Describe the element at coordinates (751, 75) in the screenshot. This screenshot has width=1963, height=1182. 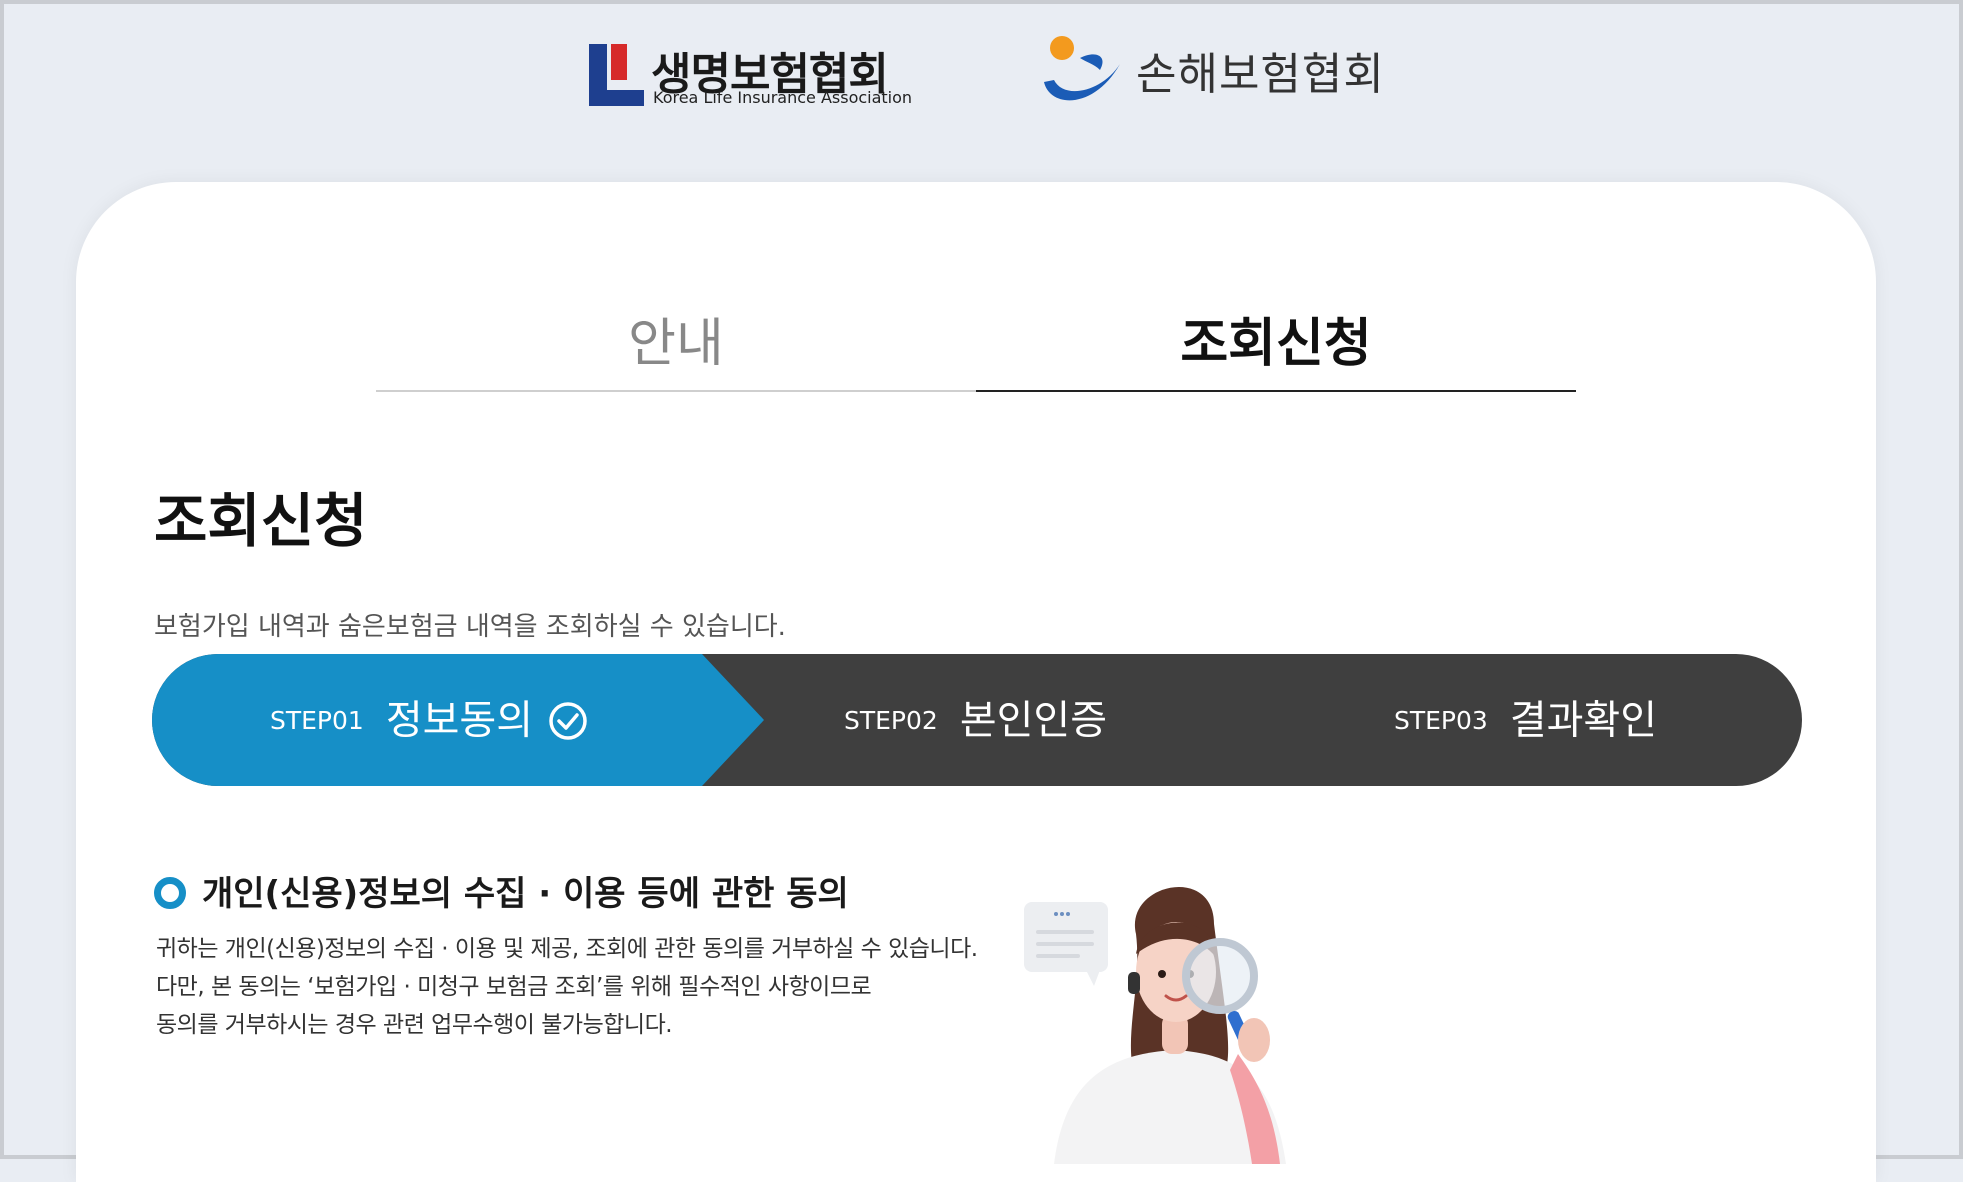
I see `life-insurance-logo: 생명보험협회 Korea Life Insurance Association` at that location.